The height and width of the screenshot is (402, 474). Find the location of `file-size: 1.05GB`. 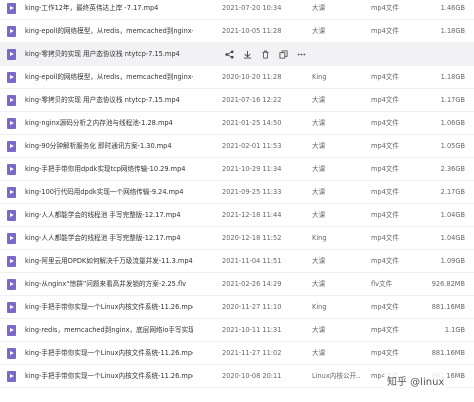

file-size: 1.05GB is located at coordinates (452, 146).